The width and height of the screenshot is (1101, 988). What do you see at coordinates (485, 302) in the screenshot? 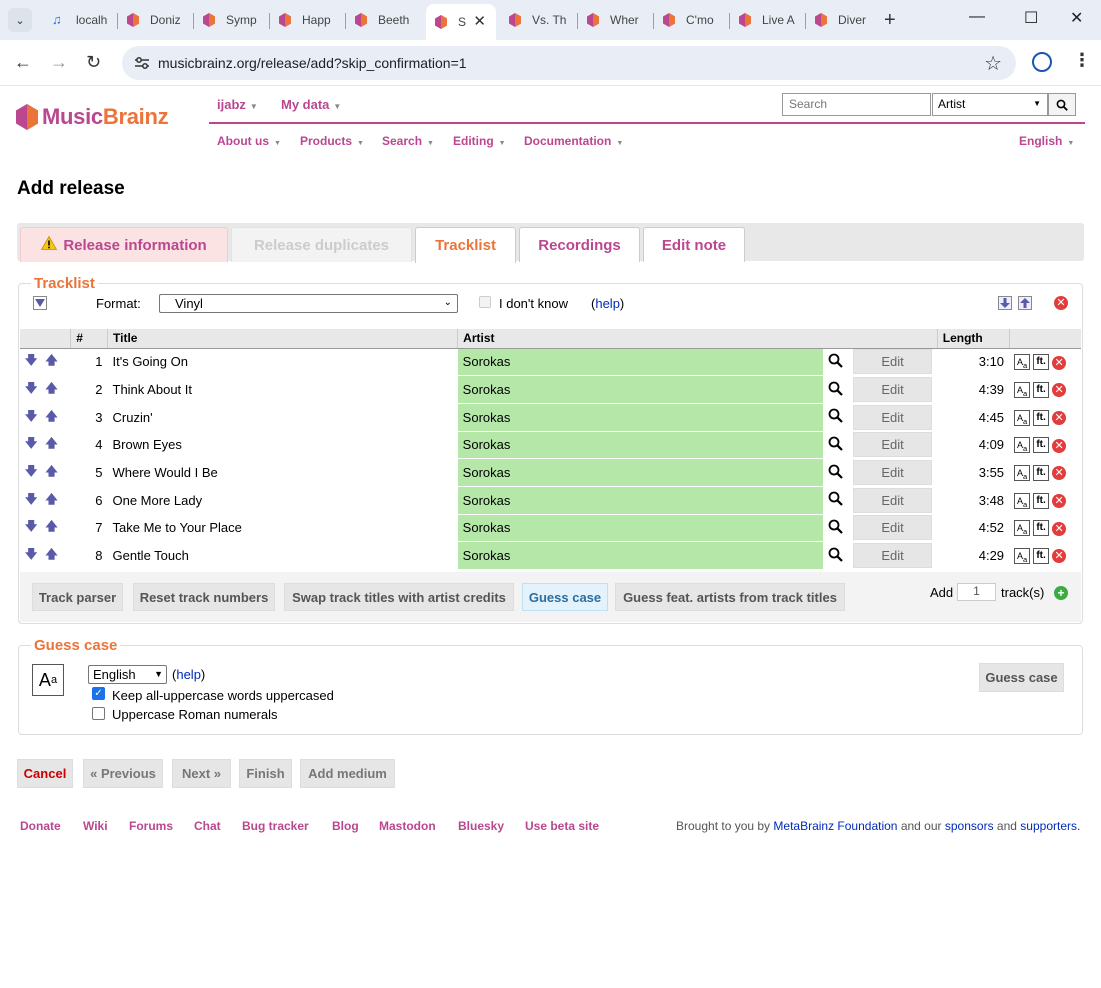
I see `dont-know-checkbox` at bounding box center [485, 302].